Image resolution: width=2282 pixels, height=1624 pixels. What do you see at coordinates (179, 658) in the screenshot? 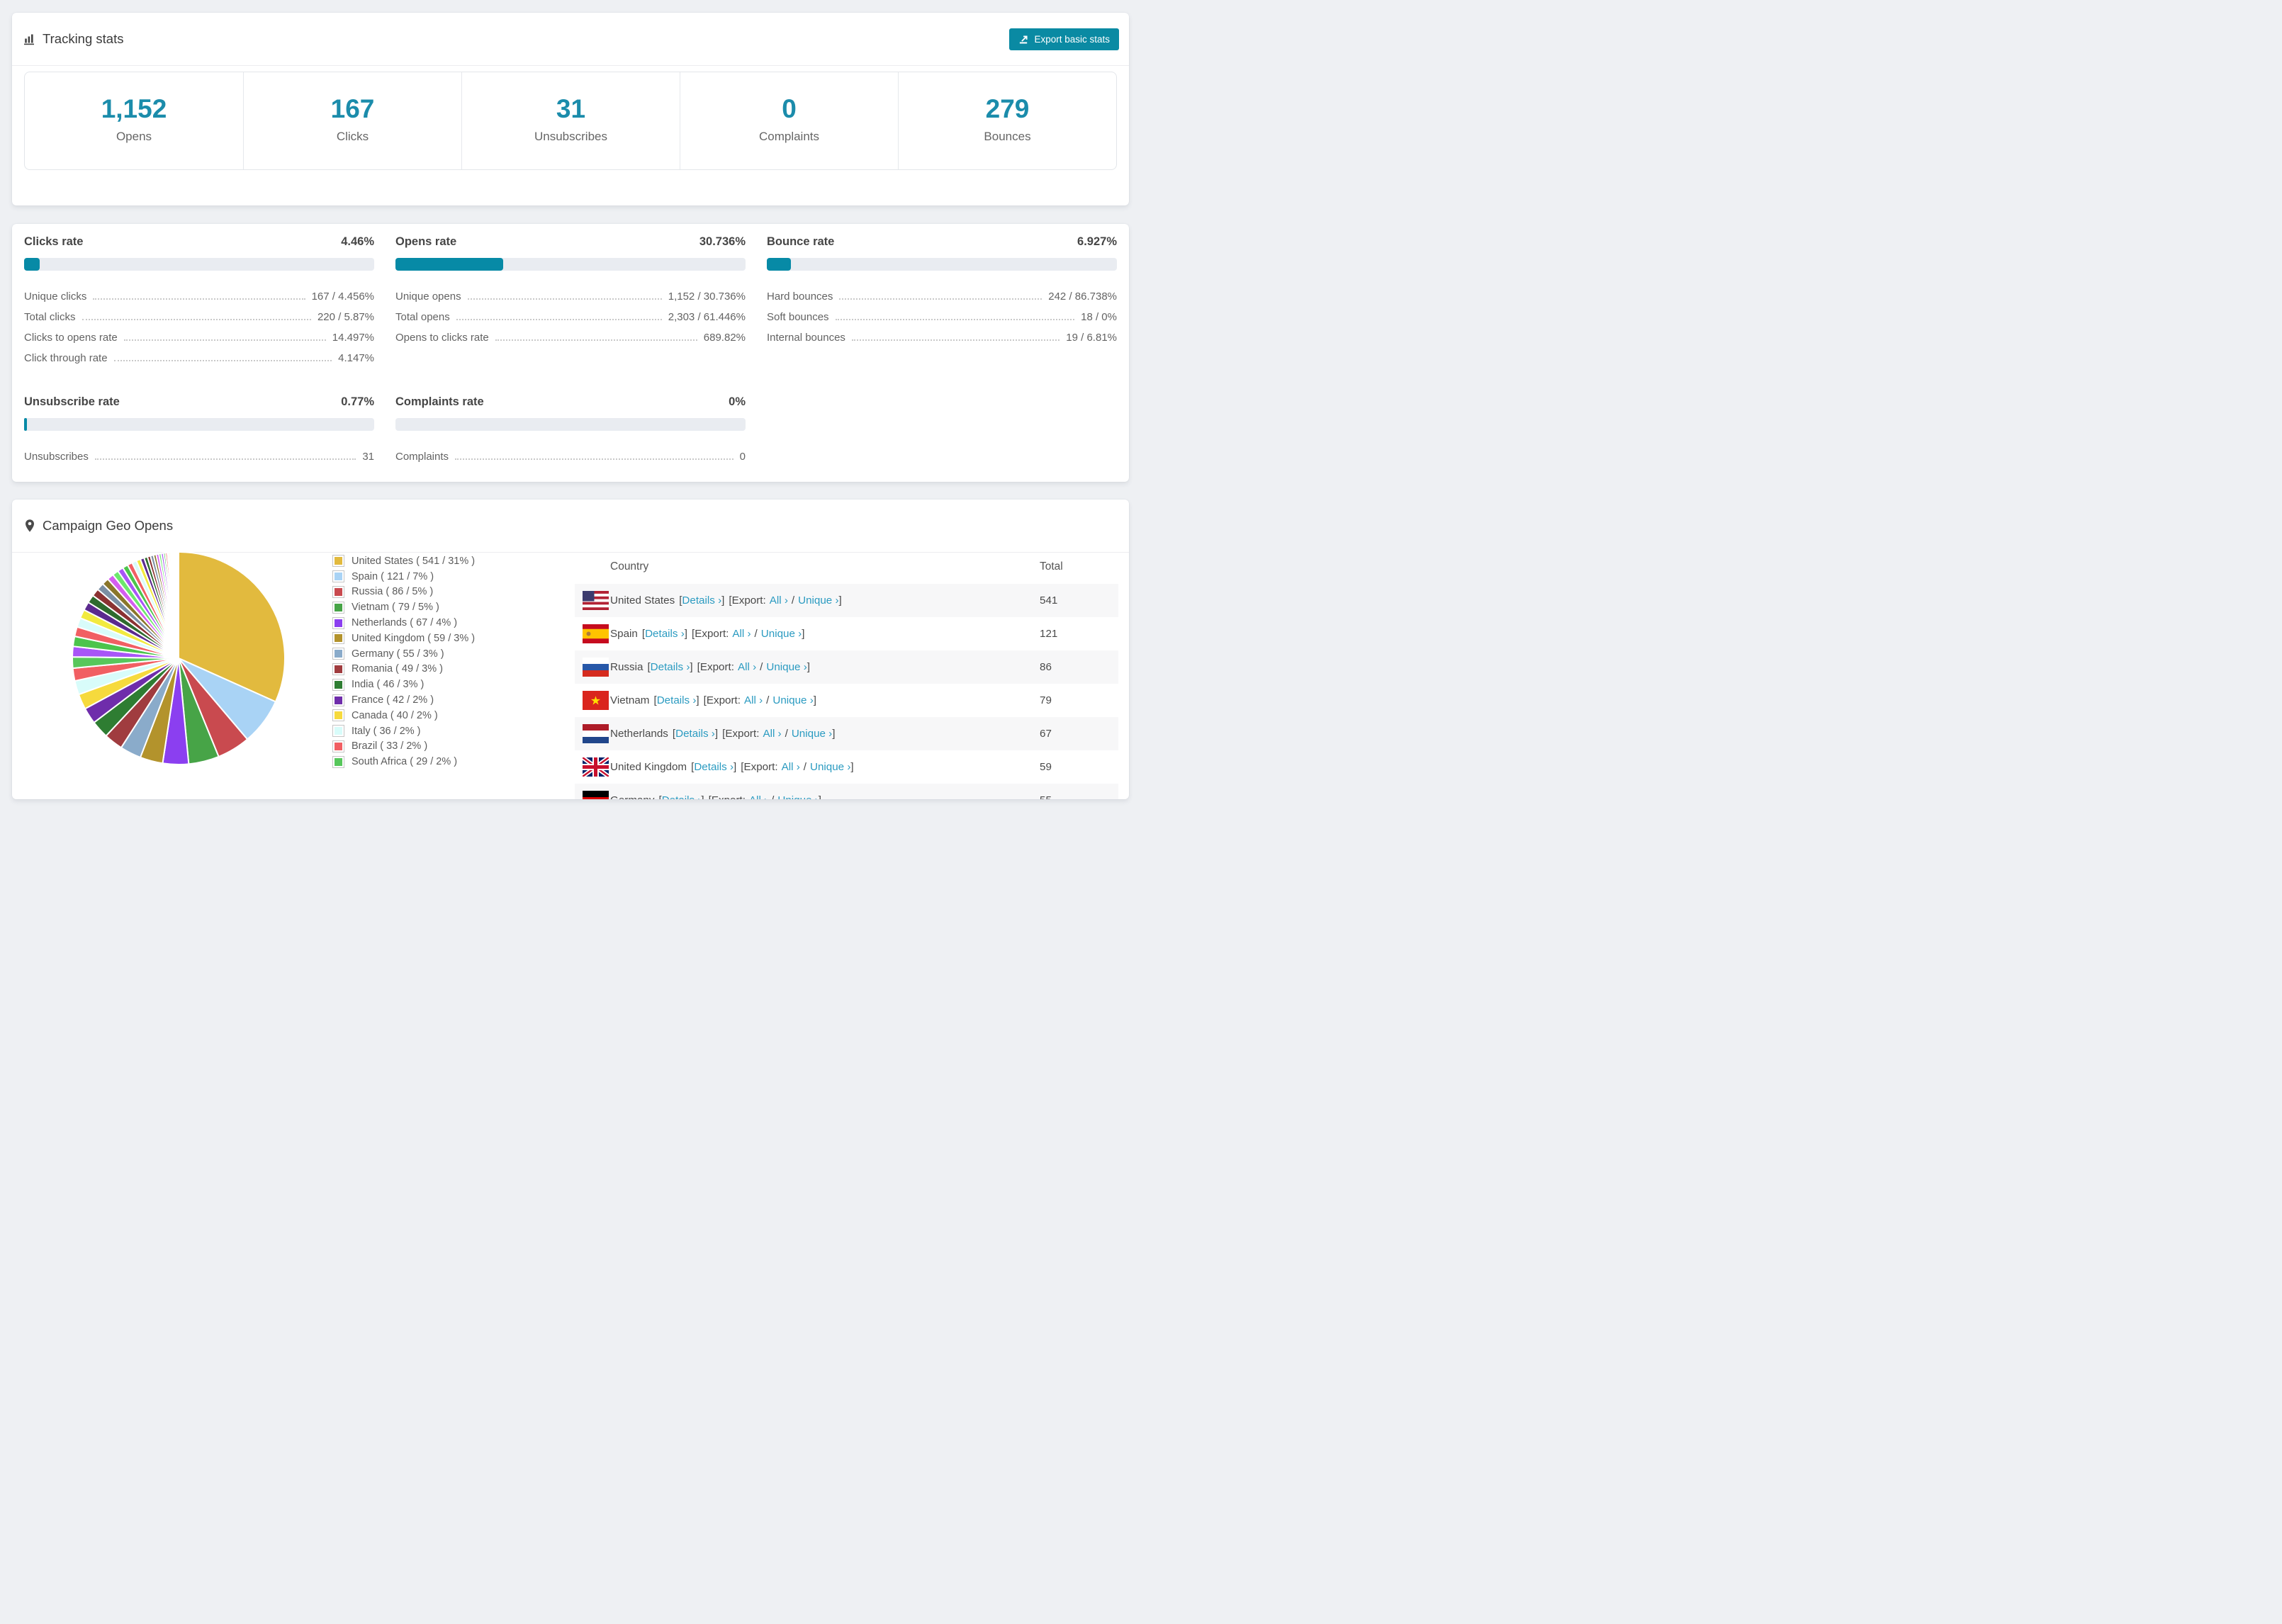
I see `geo-pie-chart` at bounding box center [179, 658].